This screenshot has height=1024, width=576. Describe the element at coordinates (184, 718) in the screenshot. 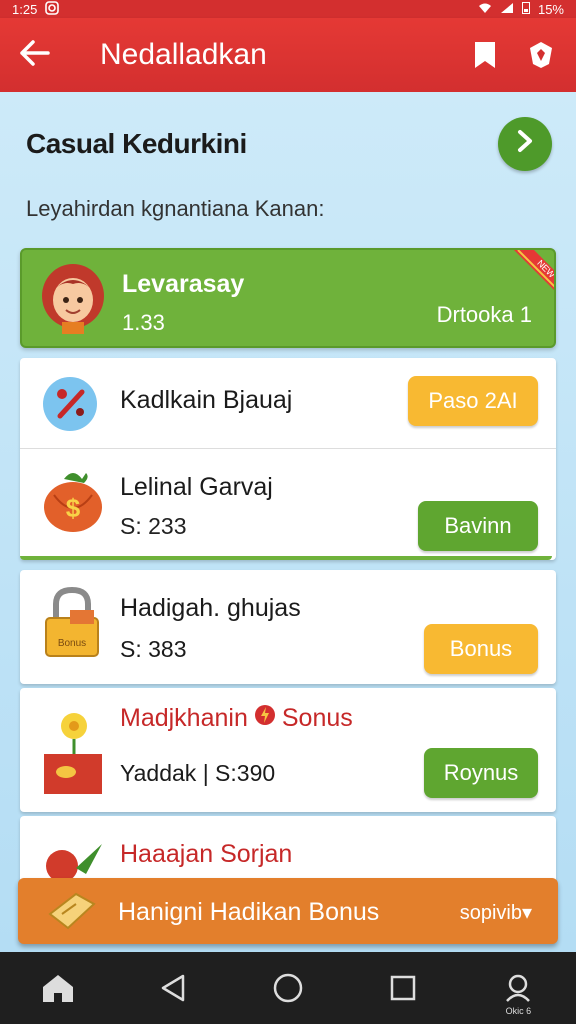

I see `item-label-left: Madjkhanin` at that location.